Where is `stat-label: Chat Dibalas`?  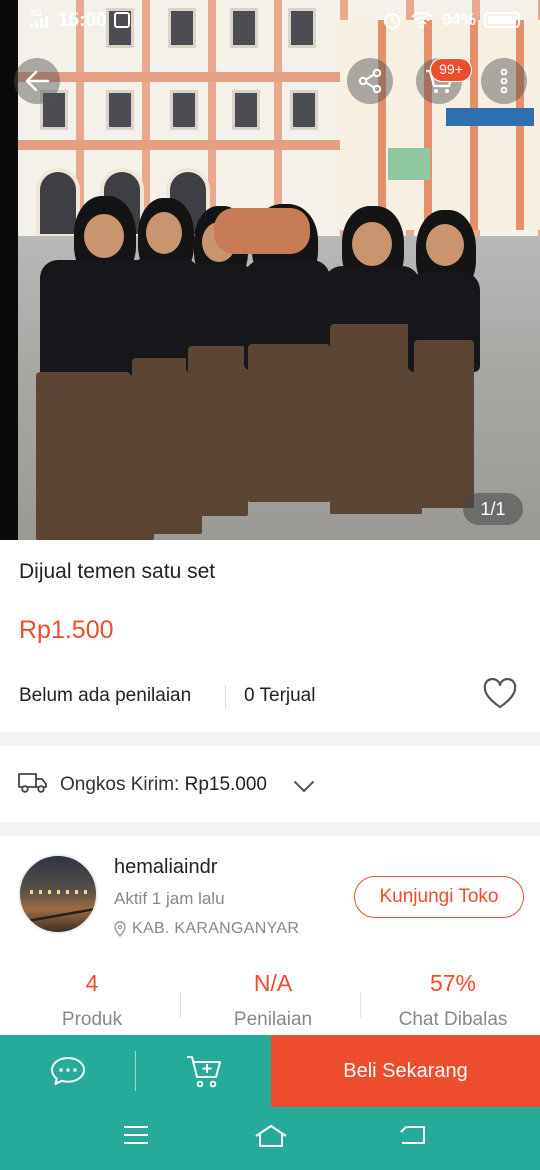
stat-label: Chat Dibalas is located at coordinates (453, 1019).